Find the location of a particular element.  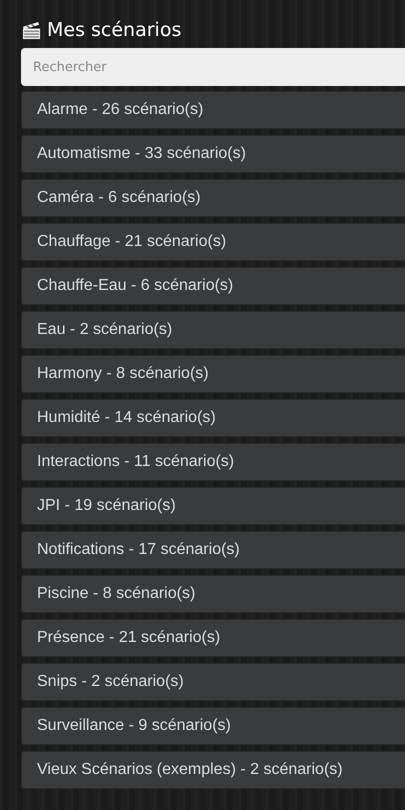

category-item: Notifications - 17 scénario(s) is located at coordinates (213, 550).